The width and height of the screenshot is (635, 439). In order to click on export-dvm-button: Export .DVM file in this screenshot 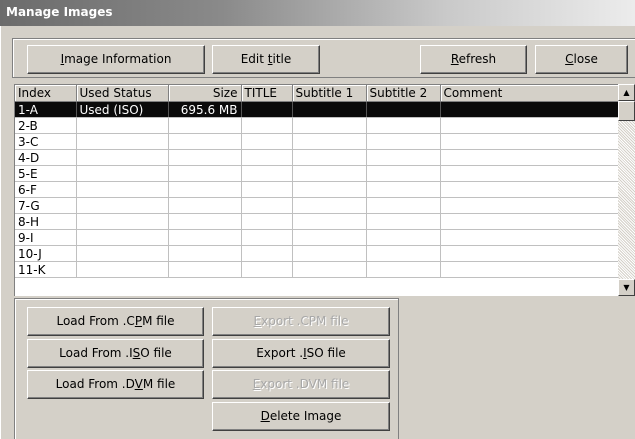, I will do `click(301, 384)`.